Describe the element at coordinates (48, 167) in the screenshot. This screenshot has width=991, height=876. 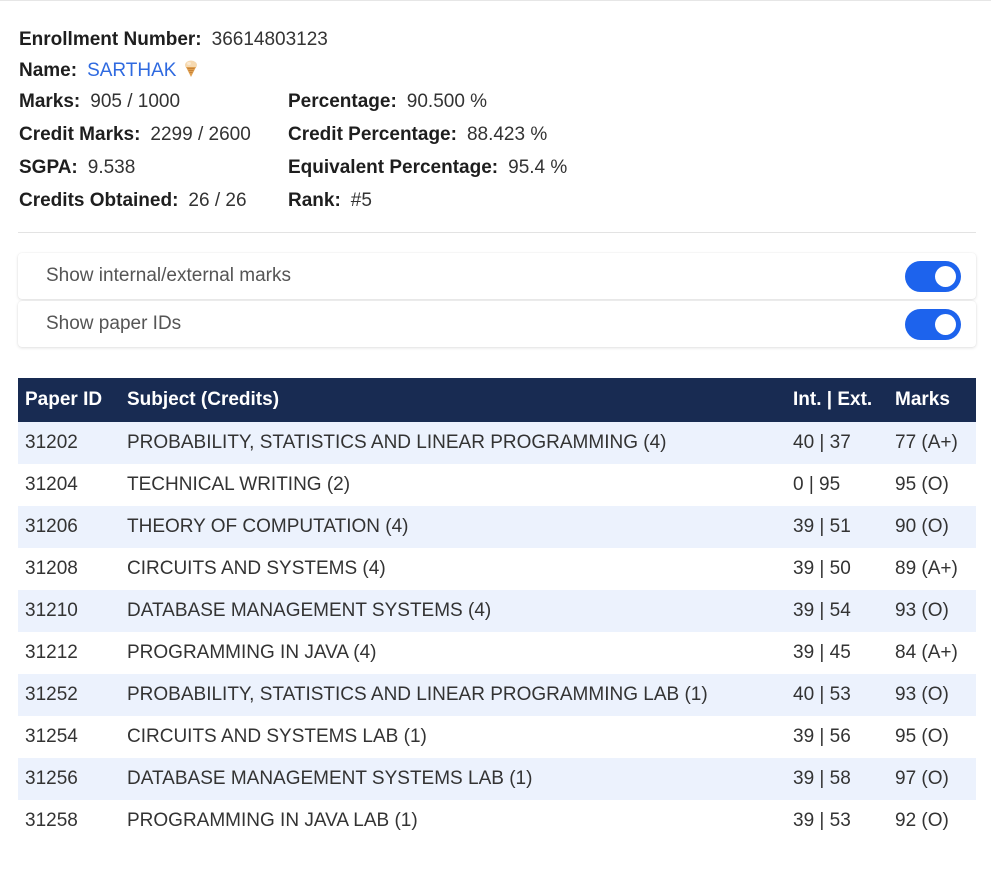
I see `sgpa-label: SGPA:` at that location.